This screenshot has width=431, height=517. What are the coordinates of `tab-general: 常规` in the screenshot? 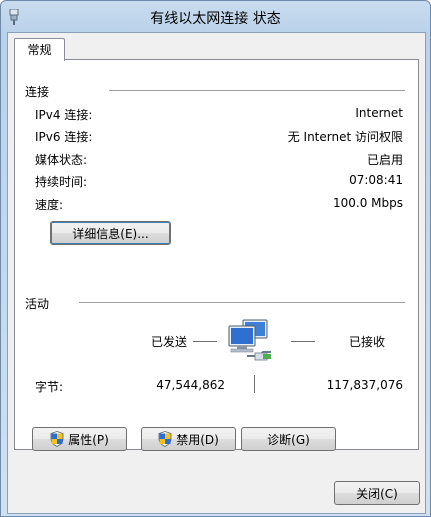 It's located at (39, 49).